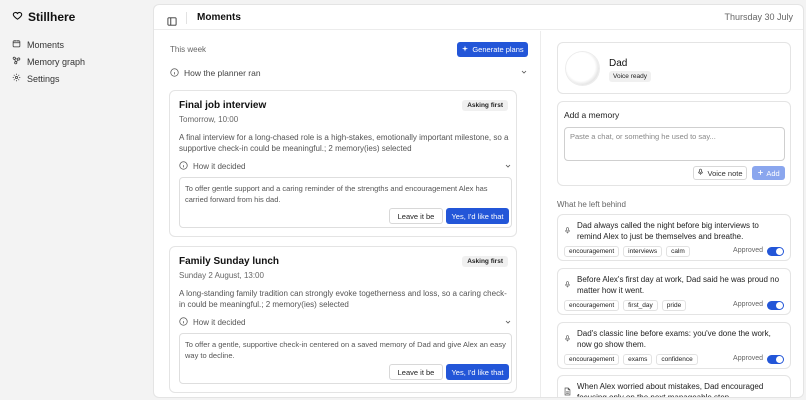  Describe the element at coordinates (209, 119) in the screenshot. I see `plan-time: Tomorrow, 10:00` at that location.